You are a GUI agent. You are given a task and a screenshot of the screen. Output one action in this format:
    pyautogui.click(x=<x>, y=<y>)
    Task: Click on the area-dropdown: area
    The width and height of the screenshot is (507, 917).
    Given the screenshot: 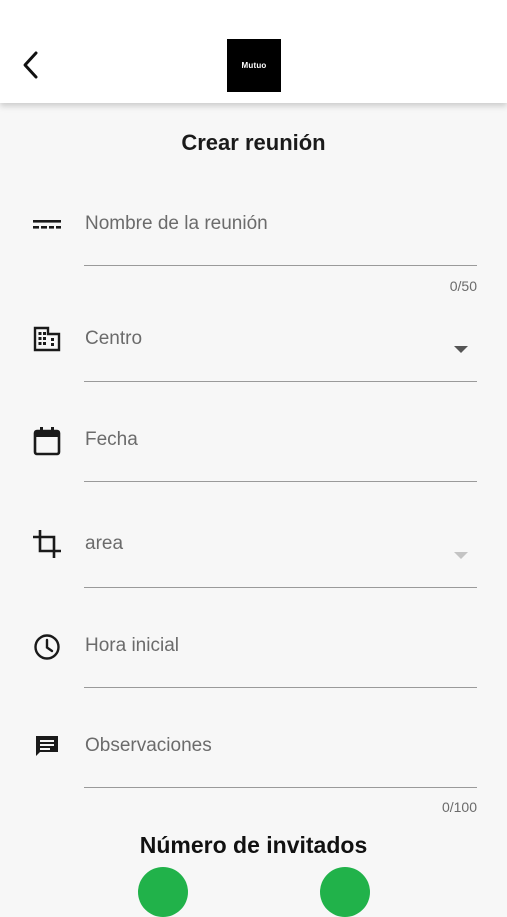 What is the action you would take?
    pyautogui.click(x=280, y=556)
    